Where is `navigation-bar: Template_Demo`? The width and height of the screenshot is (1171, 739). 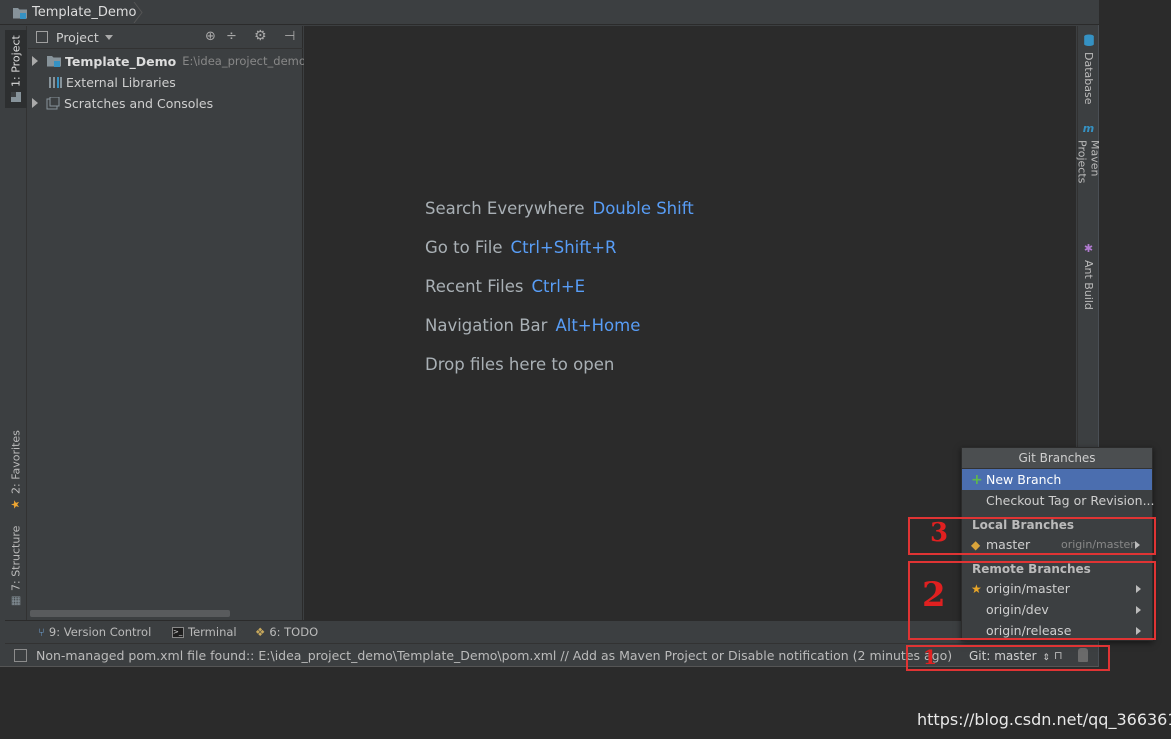 navigation-bar: Template_Demo is located at coordinates (549, 12).